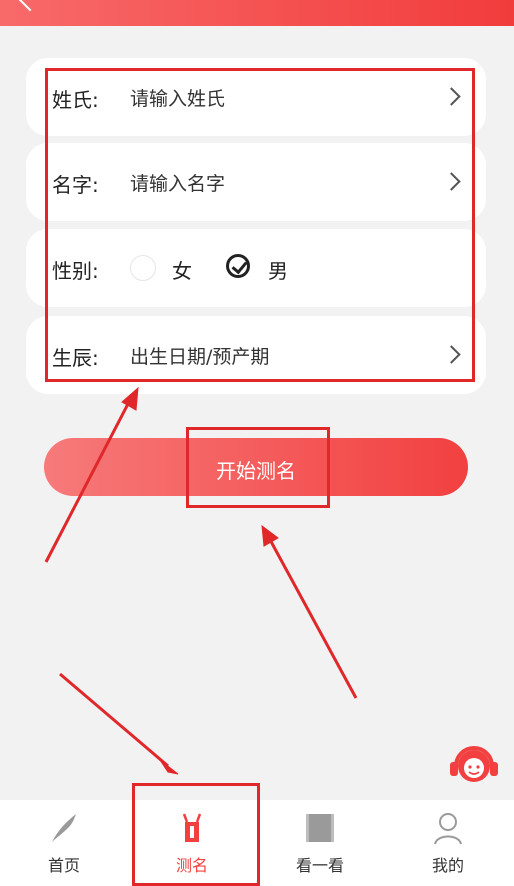 The width and height of the screenshot is (514, 886). What do you see at coordinates (64, 828) in the screenshot?
I see `brush-icon` at bounding box center [64, 828].